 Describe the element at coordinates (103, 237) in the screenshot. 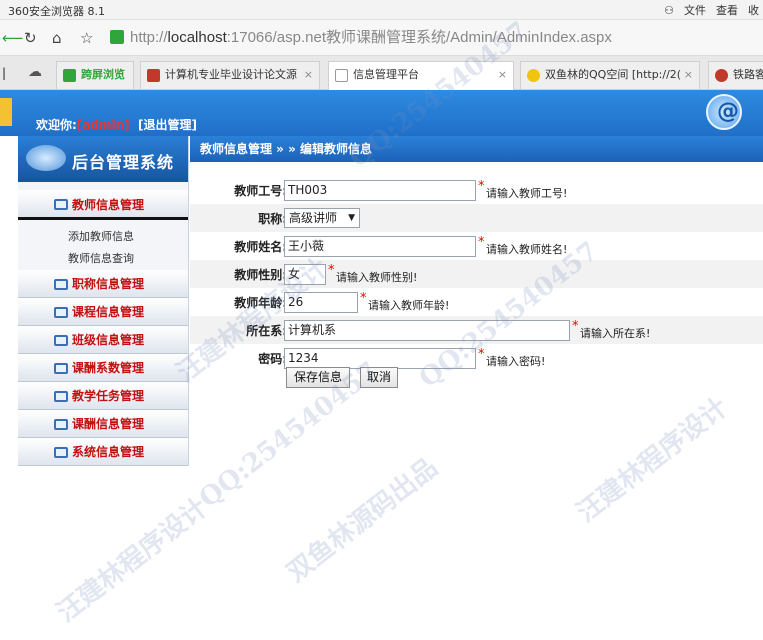

I see `sidebar-subitem-add-teacher: 添加教师信息` at that location.